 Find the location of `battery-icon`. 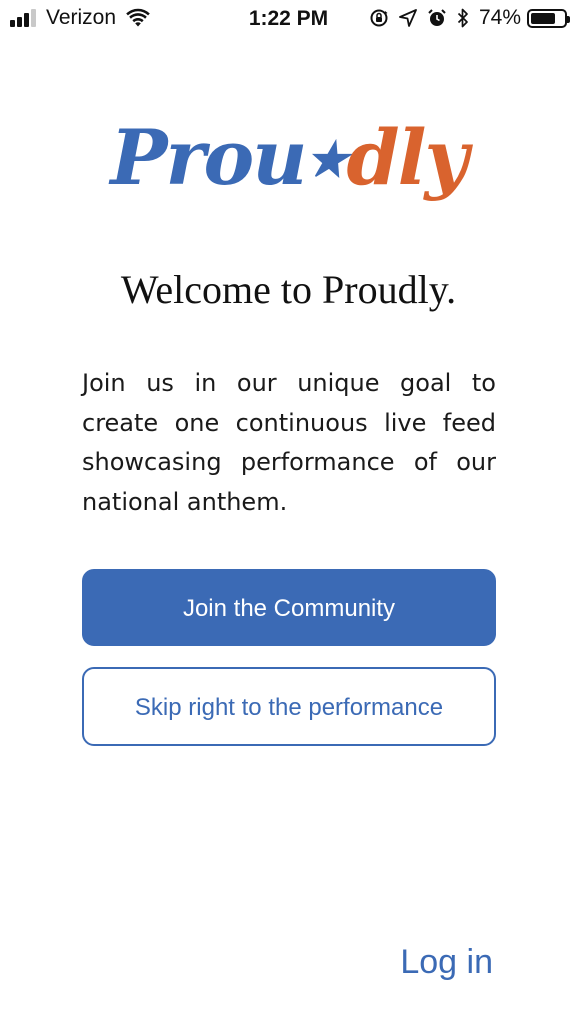

battery-icon is located at coordinates (548, 18).